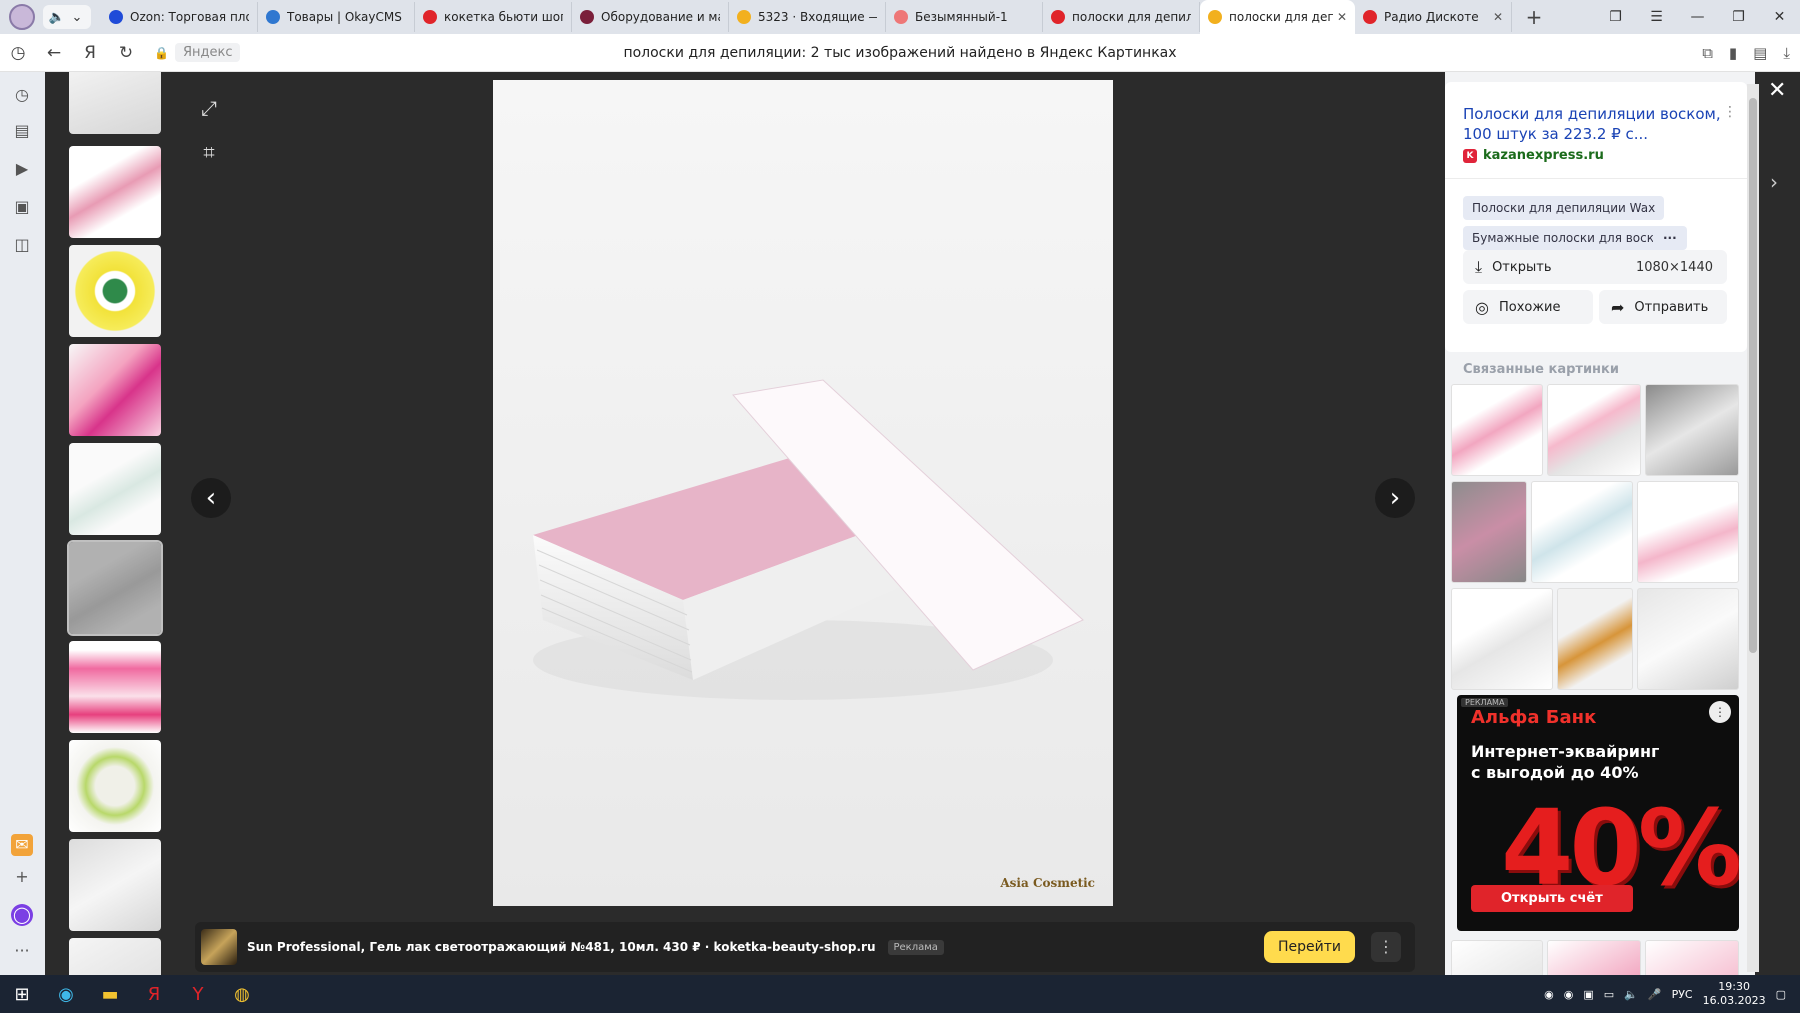 This screenshot has width=1800, height=1013. Describe the element at coordinates (1734, 994) in the screenshot. I see `clock: 19:30 16.03.2023` at that location.